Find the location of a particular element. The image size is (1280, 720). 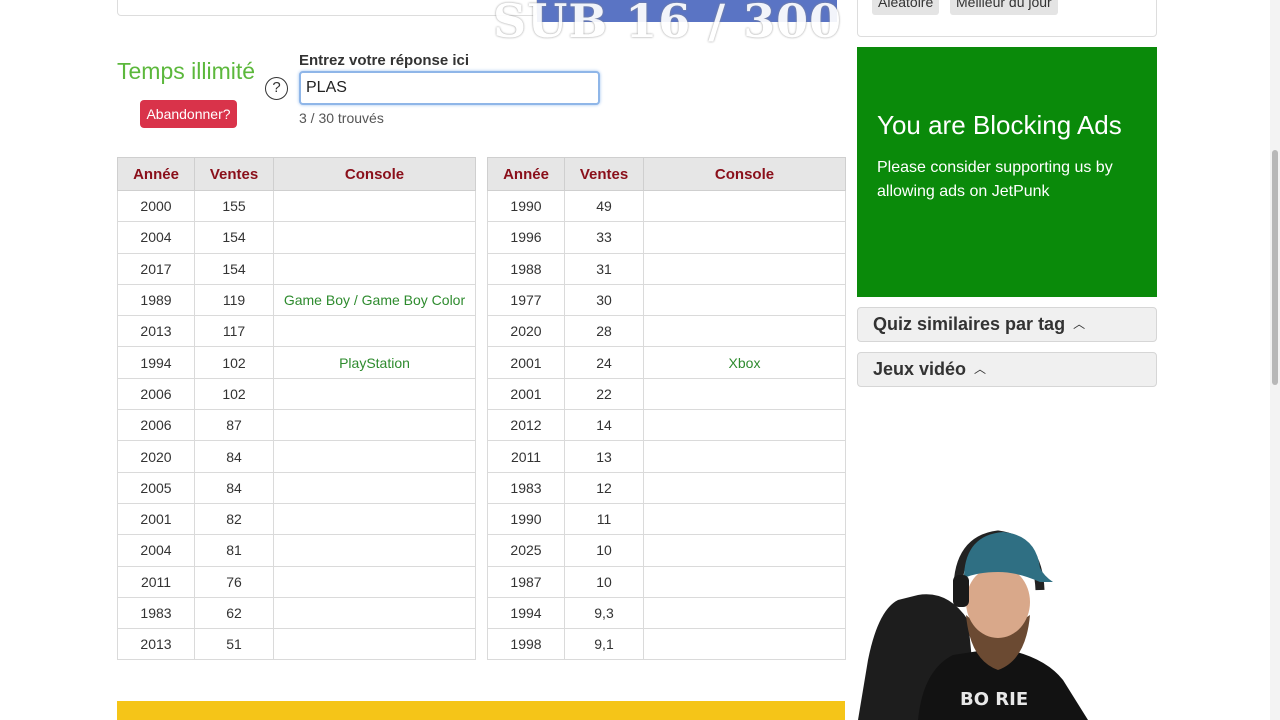

table-row: 2011 13 is located at coordinates (666, 456).